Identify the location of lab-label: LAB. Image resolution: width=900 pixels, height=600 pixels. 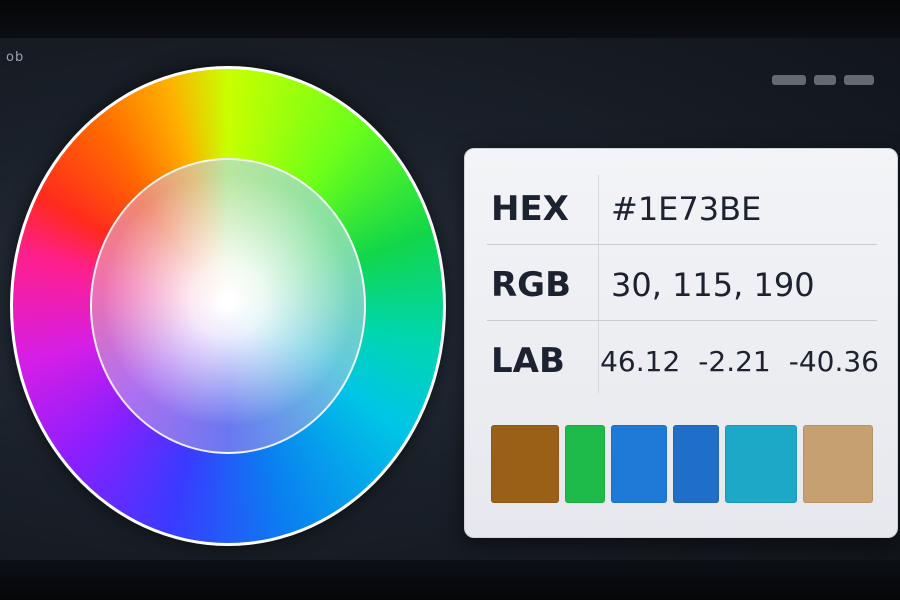
(528, 361).